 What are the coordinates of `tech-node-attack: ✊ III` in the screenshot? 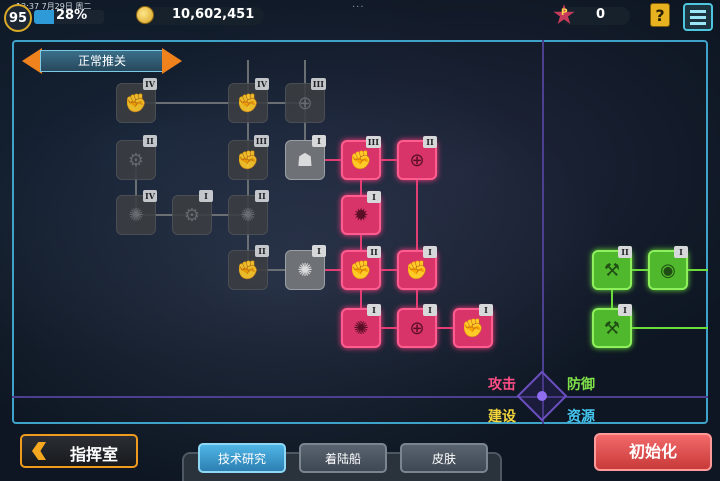 It's located at (361, 158).